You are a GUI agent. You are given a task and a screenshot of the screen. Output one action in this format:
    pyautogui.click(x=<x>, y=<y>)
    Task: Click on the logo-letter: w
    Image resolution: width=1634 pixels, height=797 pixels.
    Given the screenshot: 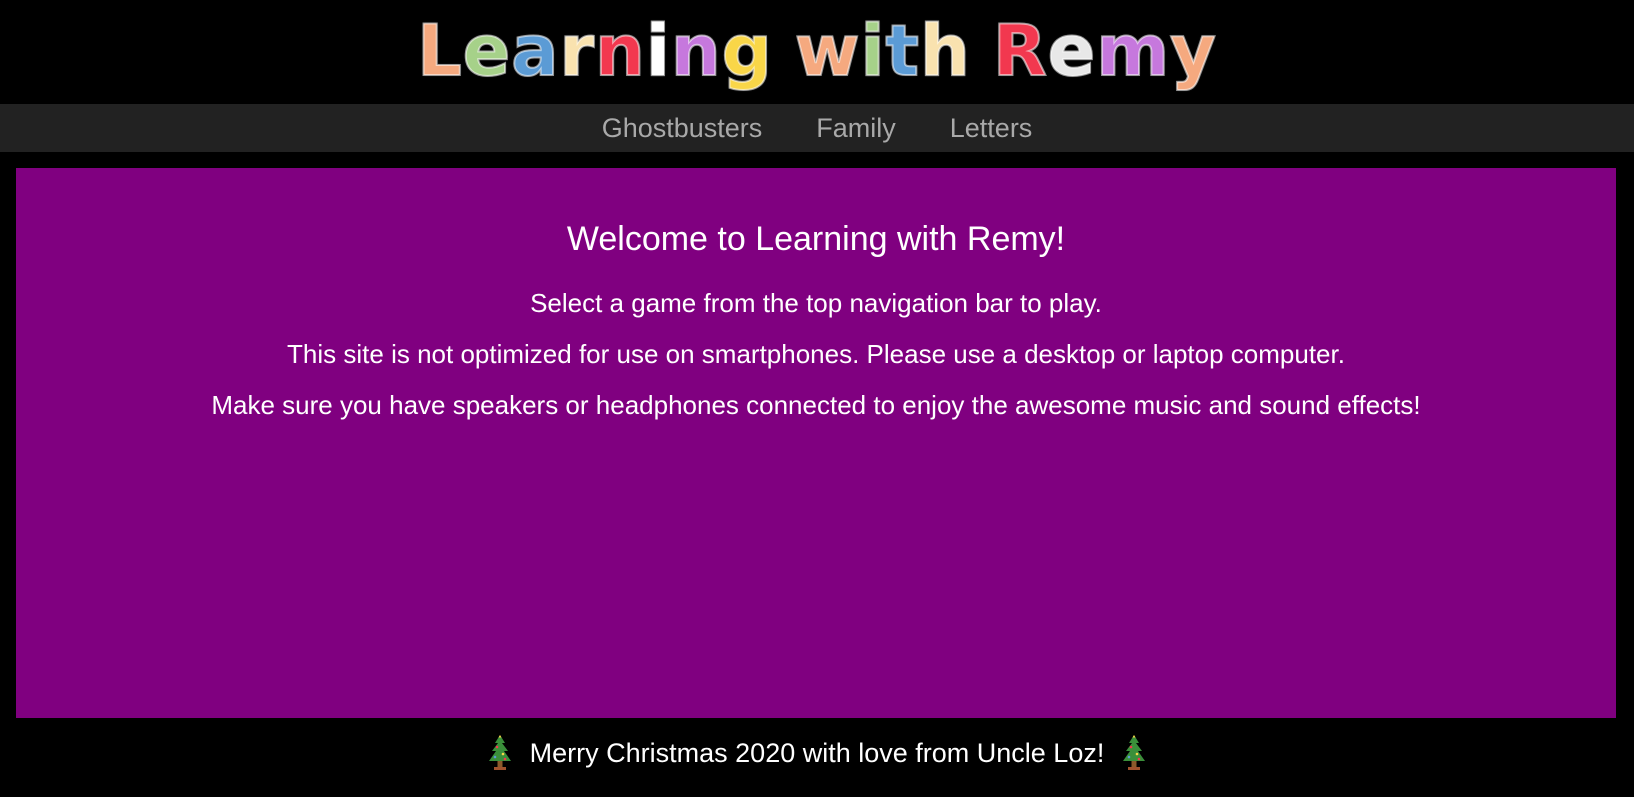 What is the action you would take?
    pyautogui.click(x=827, y=51)
    